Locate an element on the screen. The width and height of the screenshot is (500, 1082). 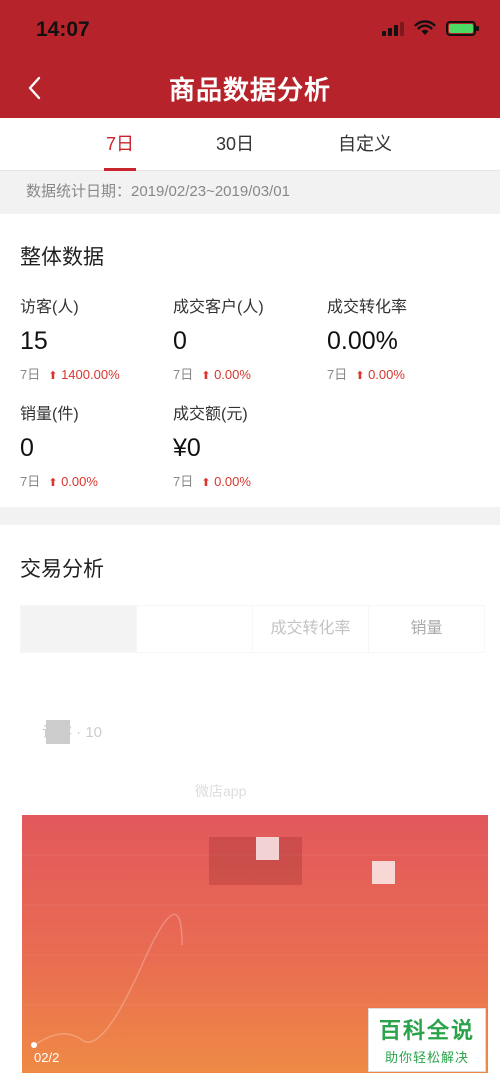
metric-conversion-rate: 成交转化率 0.00% 7日 ⬆ 0.00% is located at coordinates (402, 338).